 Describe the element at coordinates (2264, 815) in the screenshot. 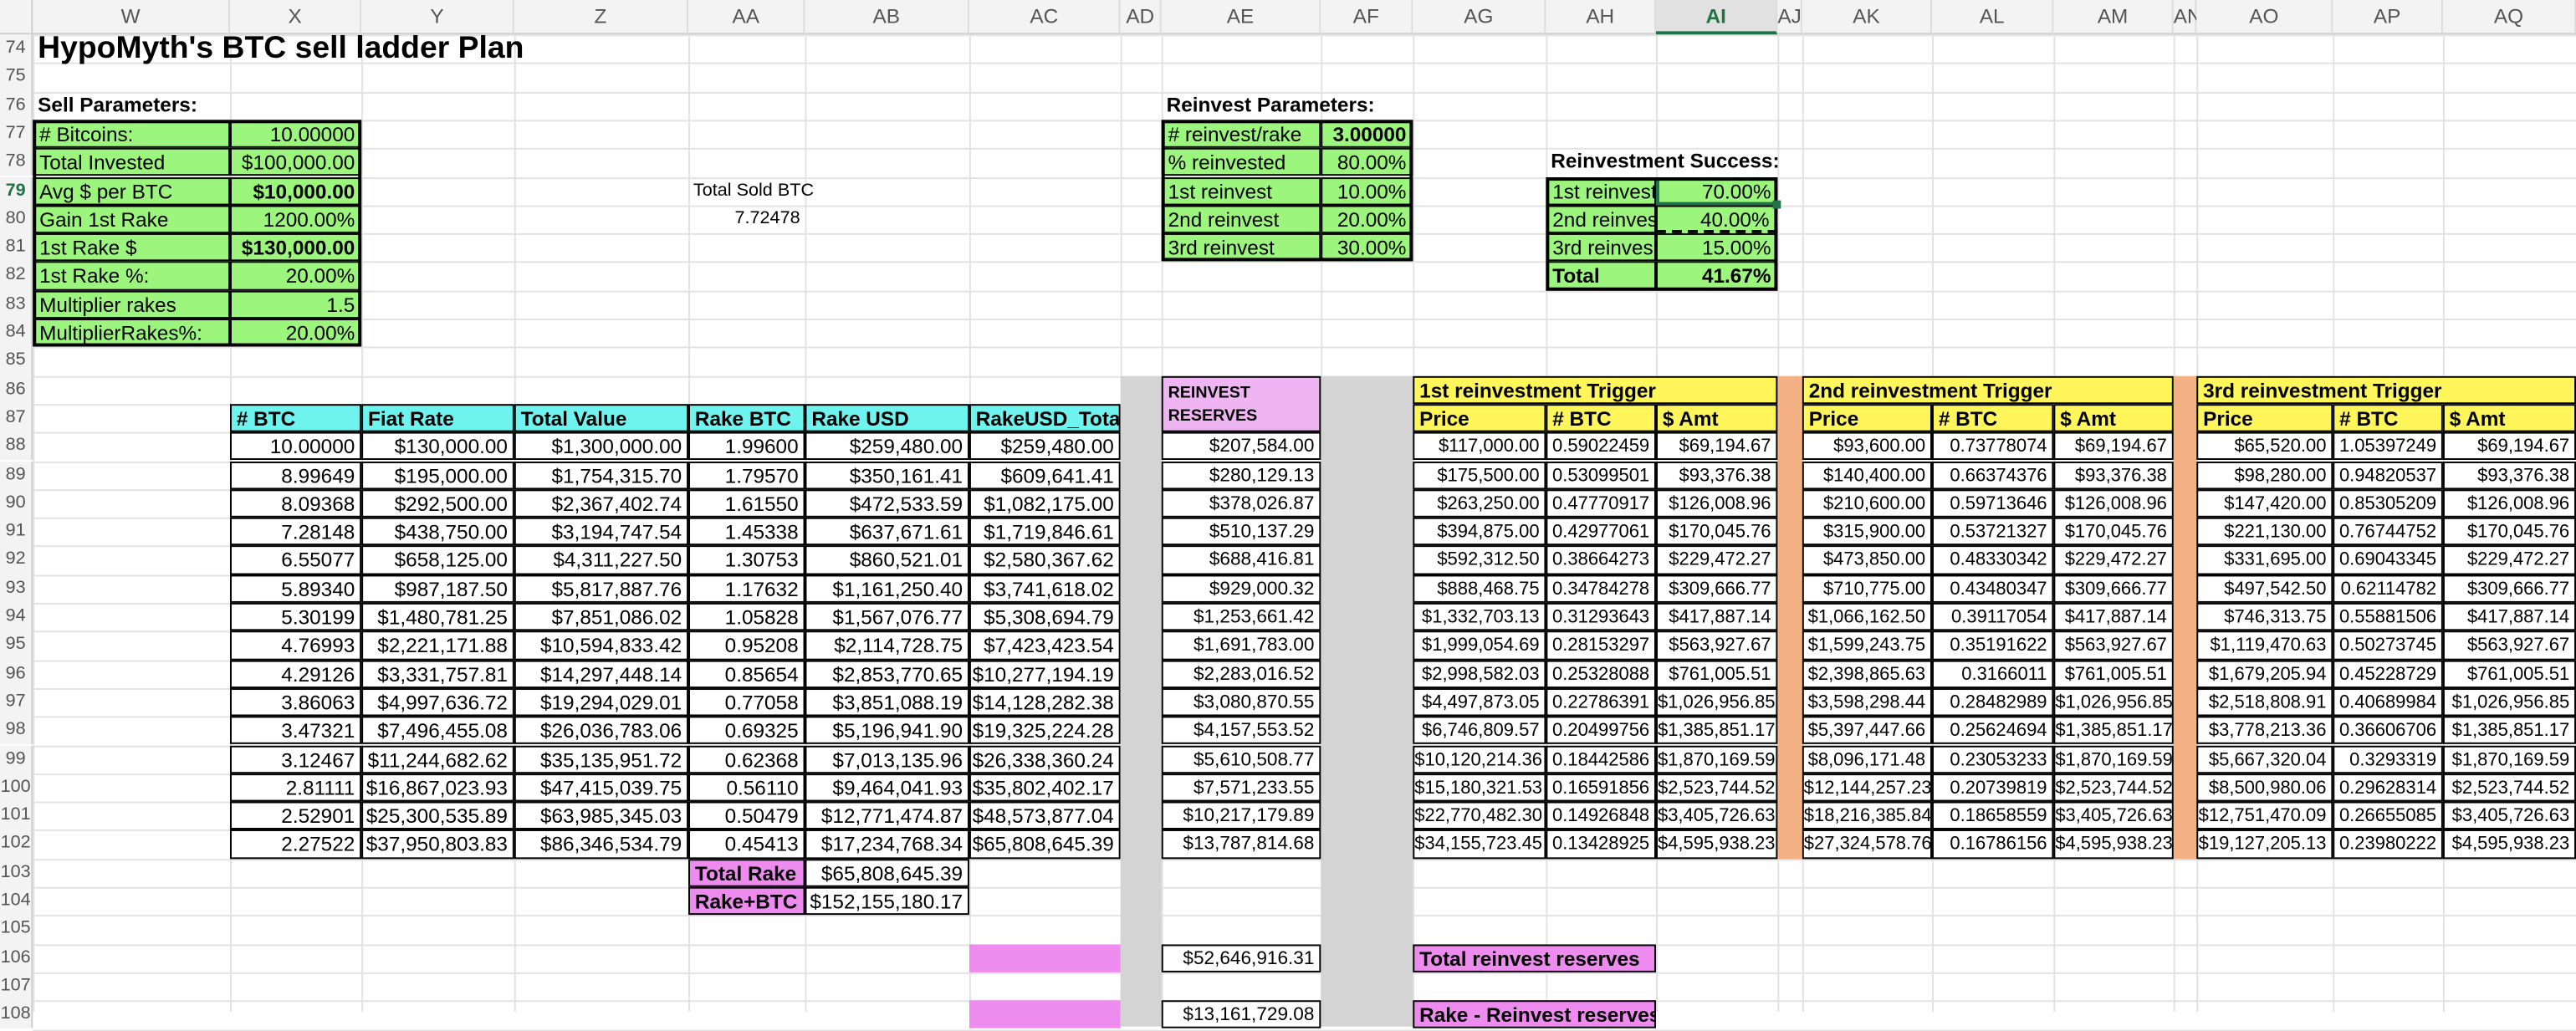

I see `trigger-cell: $12,751,470.09` at that location.